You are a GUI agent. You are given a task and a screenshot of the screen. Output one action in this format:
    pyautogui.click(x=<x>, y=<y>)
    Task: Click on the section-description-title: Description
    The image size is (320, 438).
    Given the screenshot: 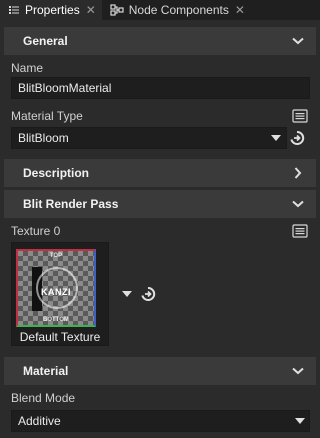 What is the action you would take?
    pyautogui.click(x=56, y=173)
    